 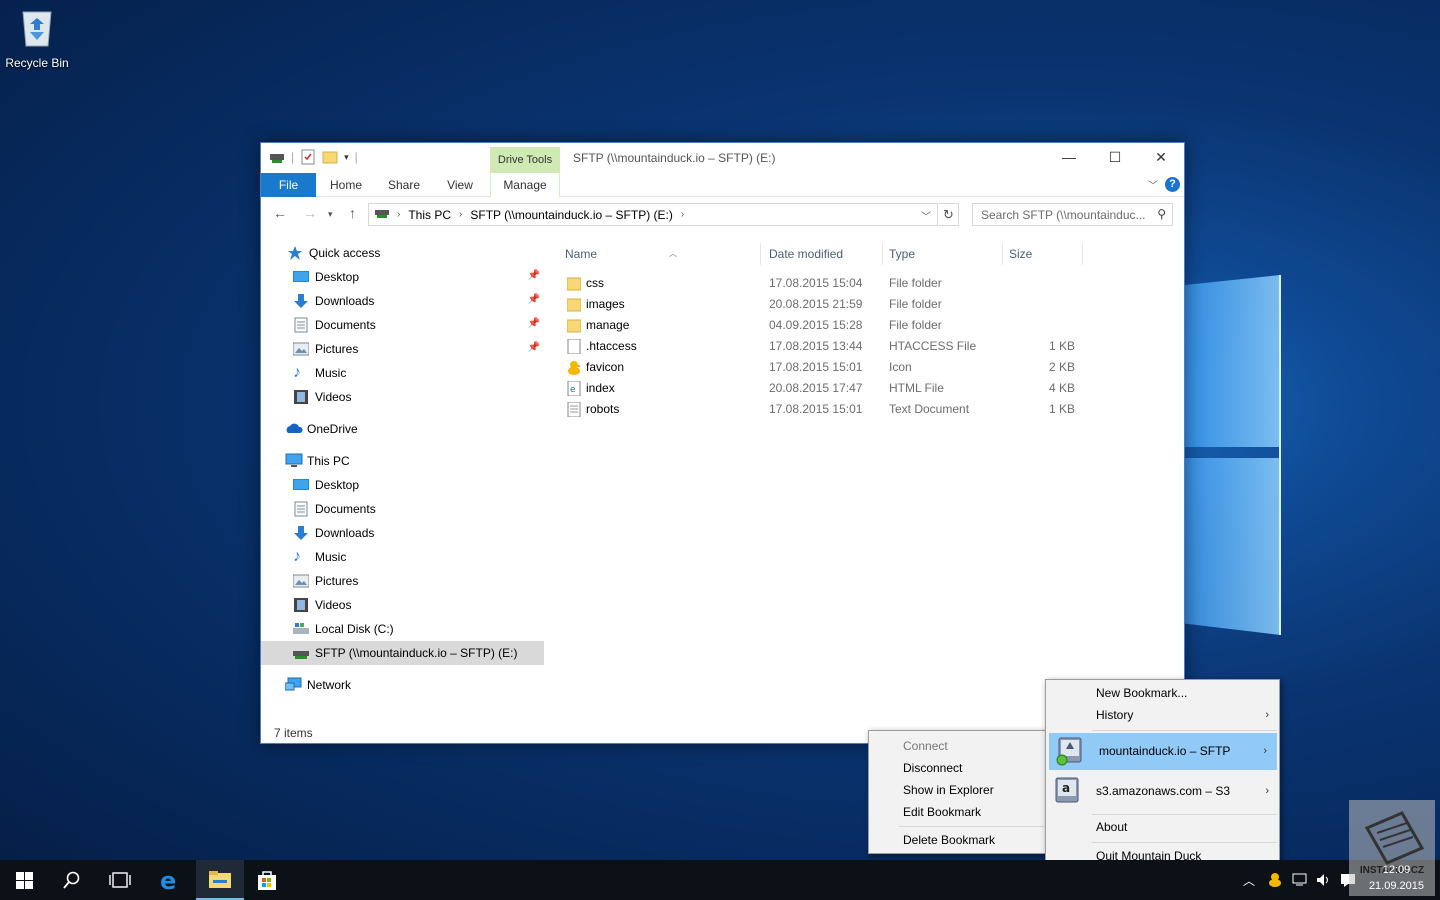 What do you see at coordinates (460, 185) in the screenshot?
I see `tab-view: View` at bounding box center [460, 185].